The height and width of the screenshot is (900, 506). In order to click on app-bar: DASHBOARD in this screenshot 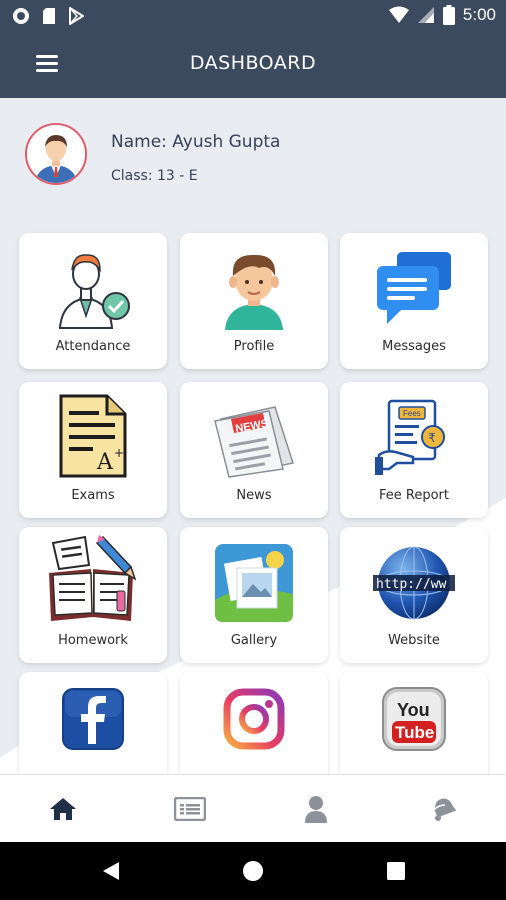, I will do `click(253, 65)`.